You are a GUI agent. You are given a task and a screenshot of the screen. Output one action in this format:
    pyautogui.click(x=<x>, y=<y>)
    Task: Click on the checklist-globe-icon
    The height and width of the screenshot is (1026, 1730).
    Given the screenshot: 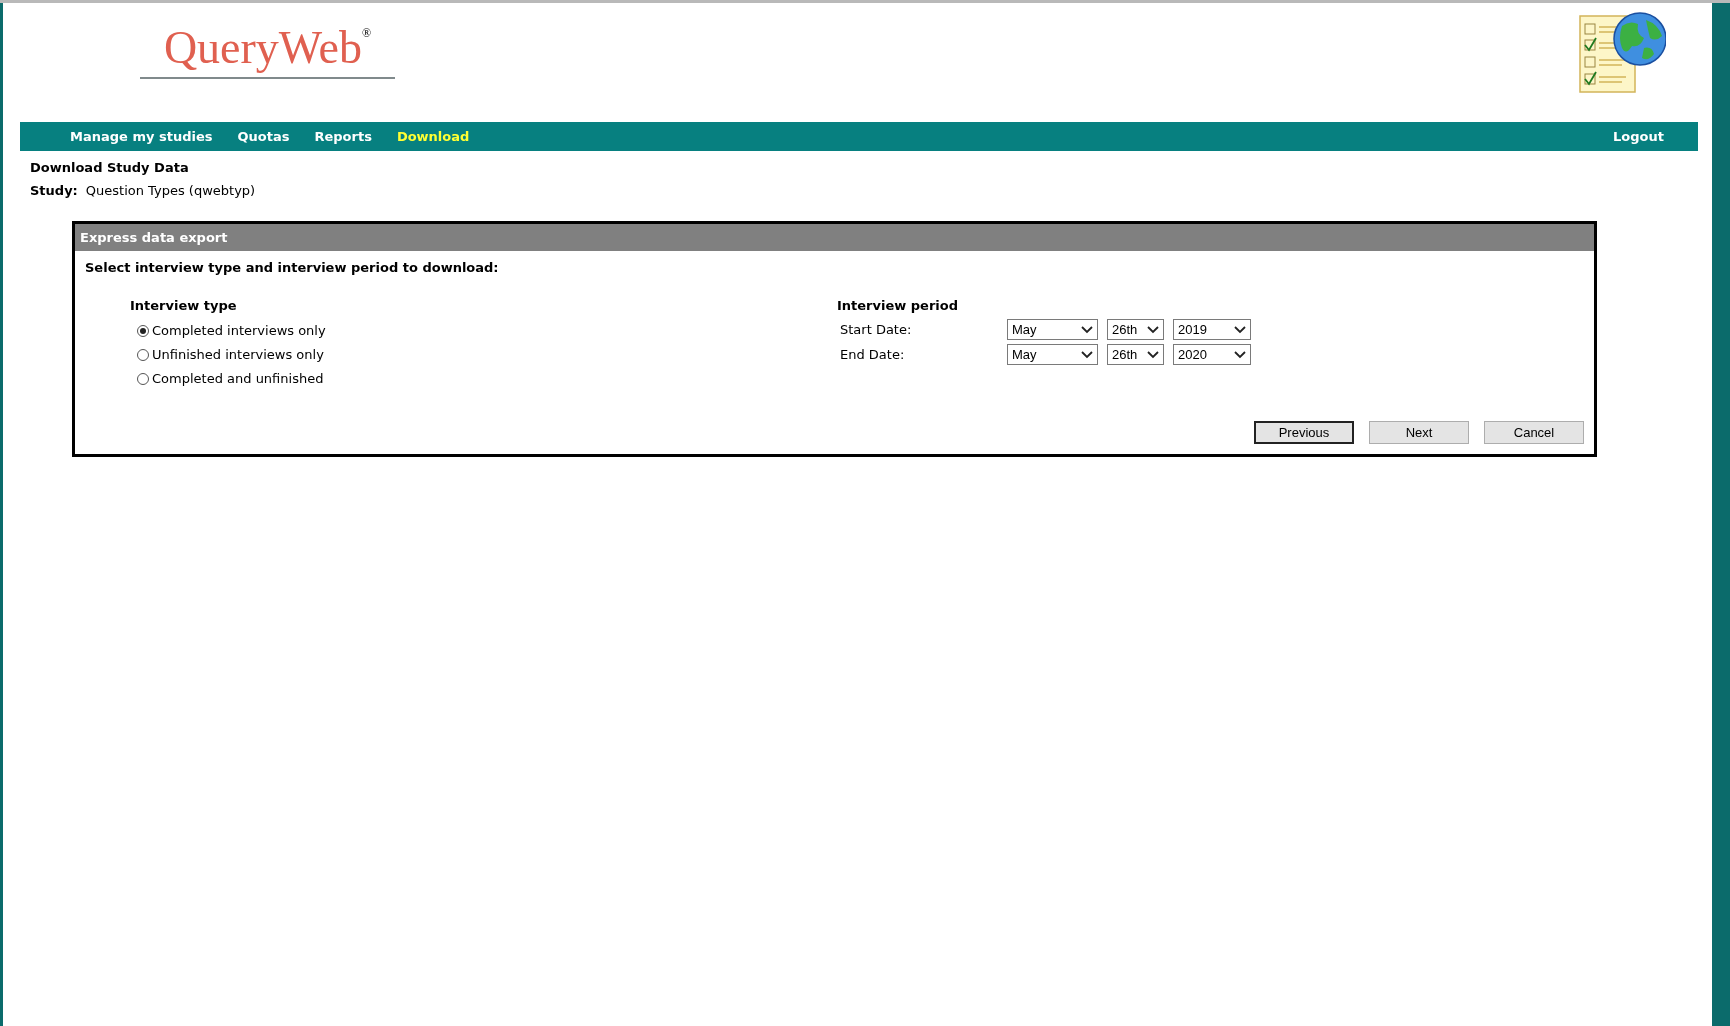 What is the action you would take?
    pyautogui.click(x=1622, y=53)
    